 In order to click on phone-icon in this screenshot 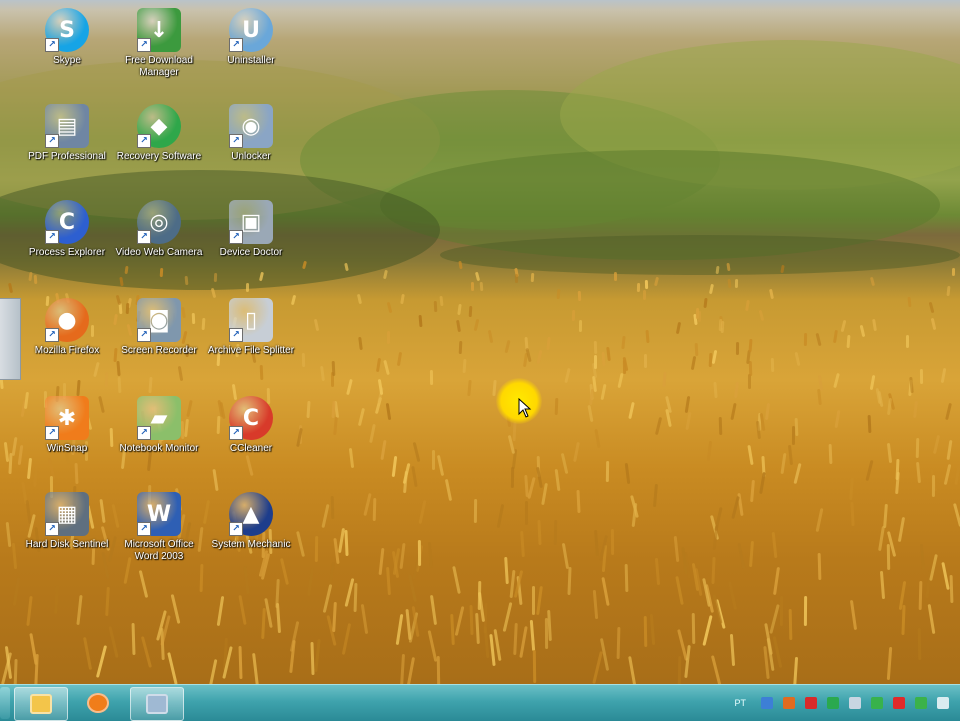, I will do `click(877, 703)`.